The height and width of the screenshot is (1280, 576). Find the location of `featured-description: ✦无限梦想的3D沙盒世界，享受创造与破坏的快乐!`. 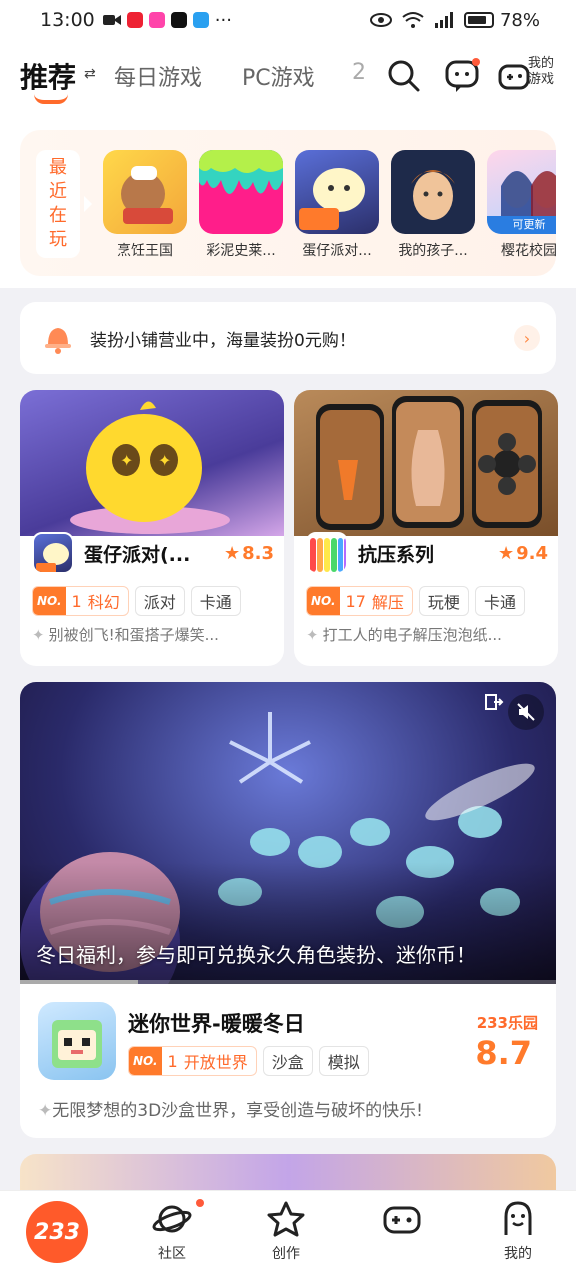

featured-description: ✦无限梦想的3D沙盒世界，享受创造与破坏的快乐! is located at coordinates (230, 1108).